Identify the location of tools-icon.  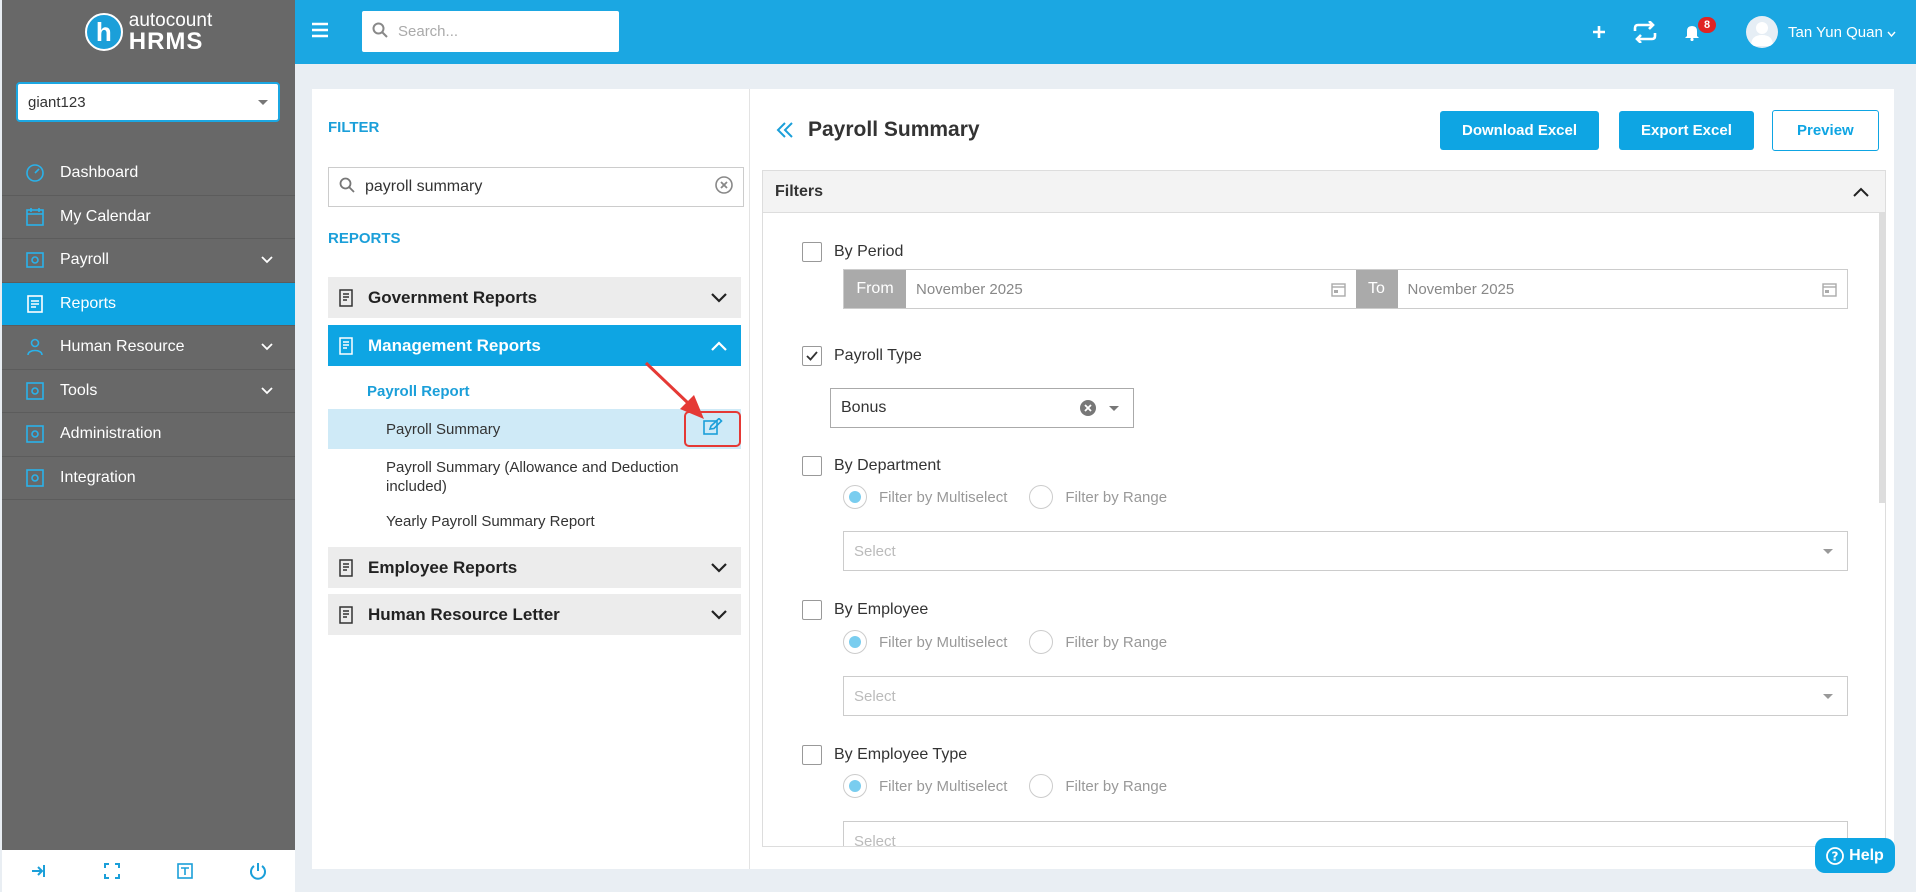
(35, 391).